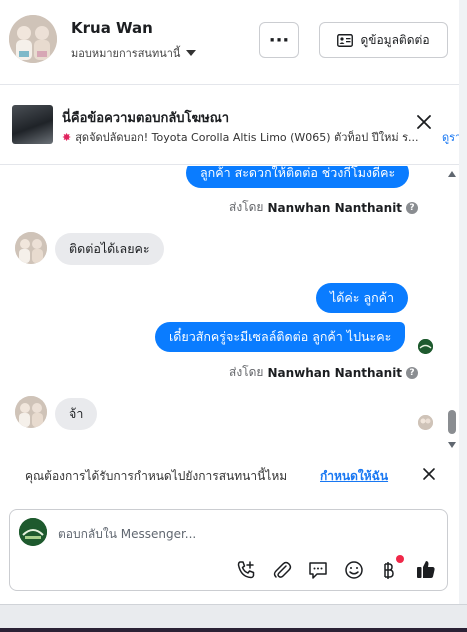 The height and width of the screenshot is (632, 467). Describe the element at coordinates (400, 559) in the screenshot. I see `notification-dot` at that location.